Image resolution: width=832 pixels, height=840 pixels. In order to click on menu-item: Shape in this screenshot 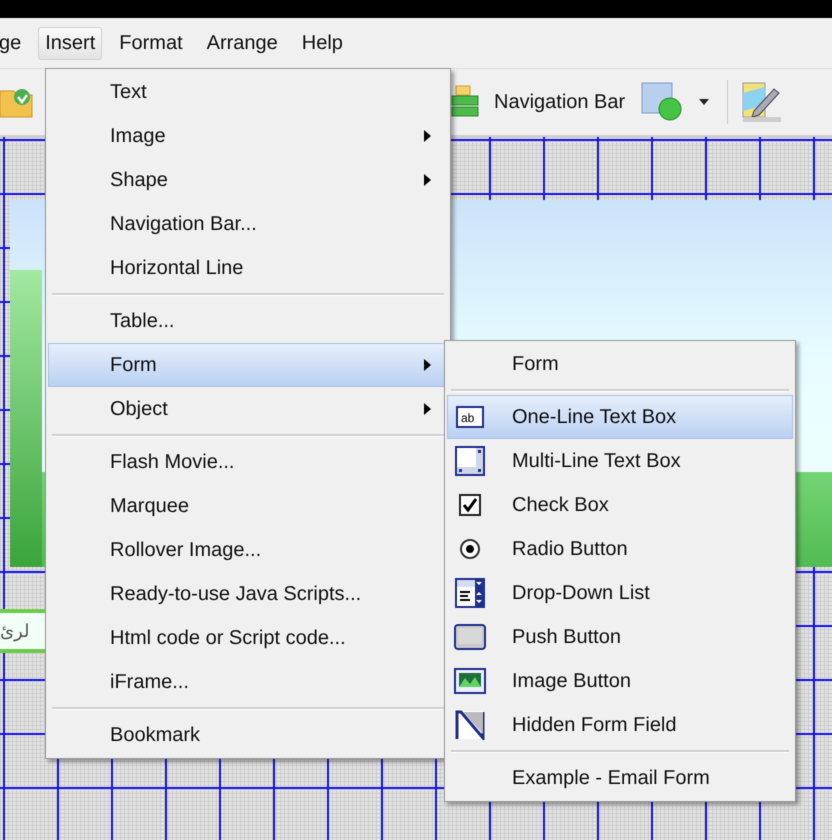, I will do `click(248, 180)`.